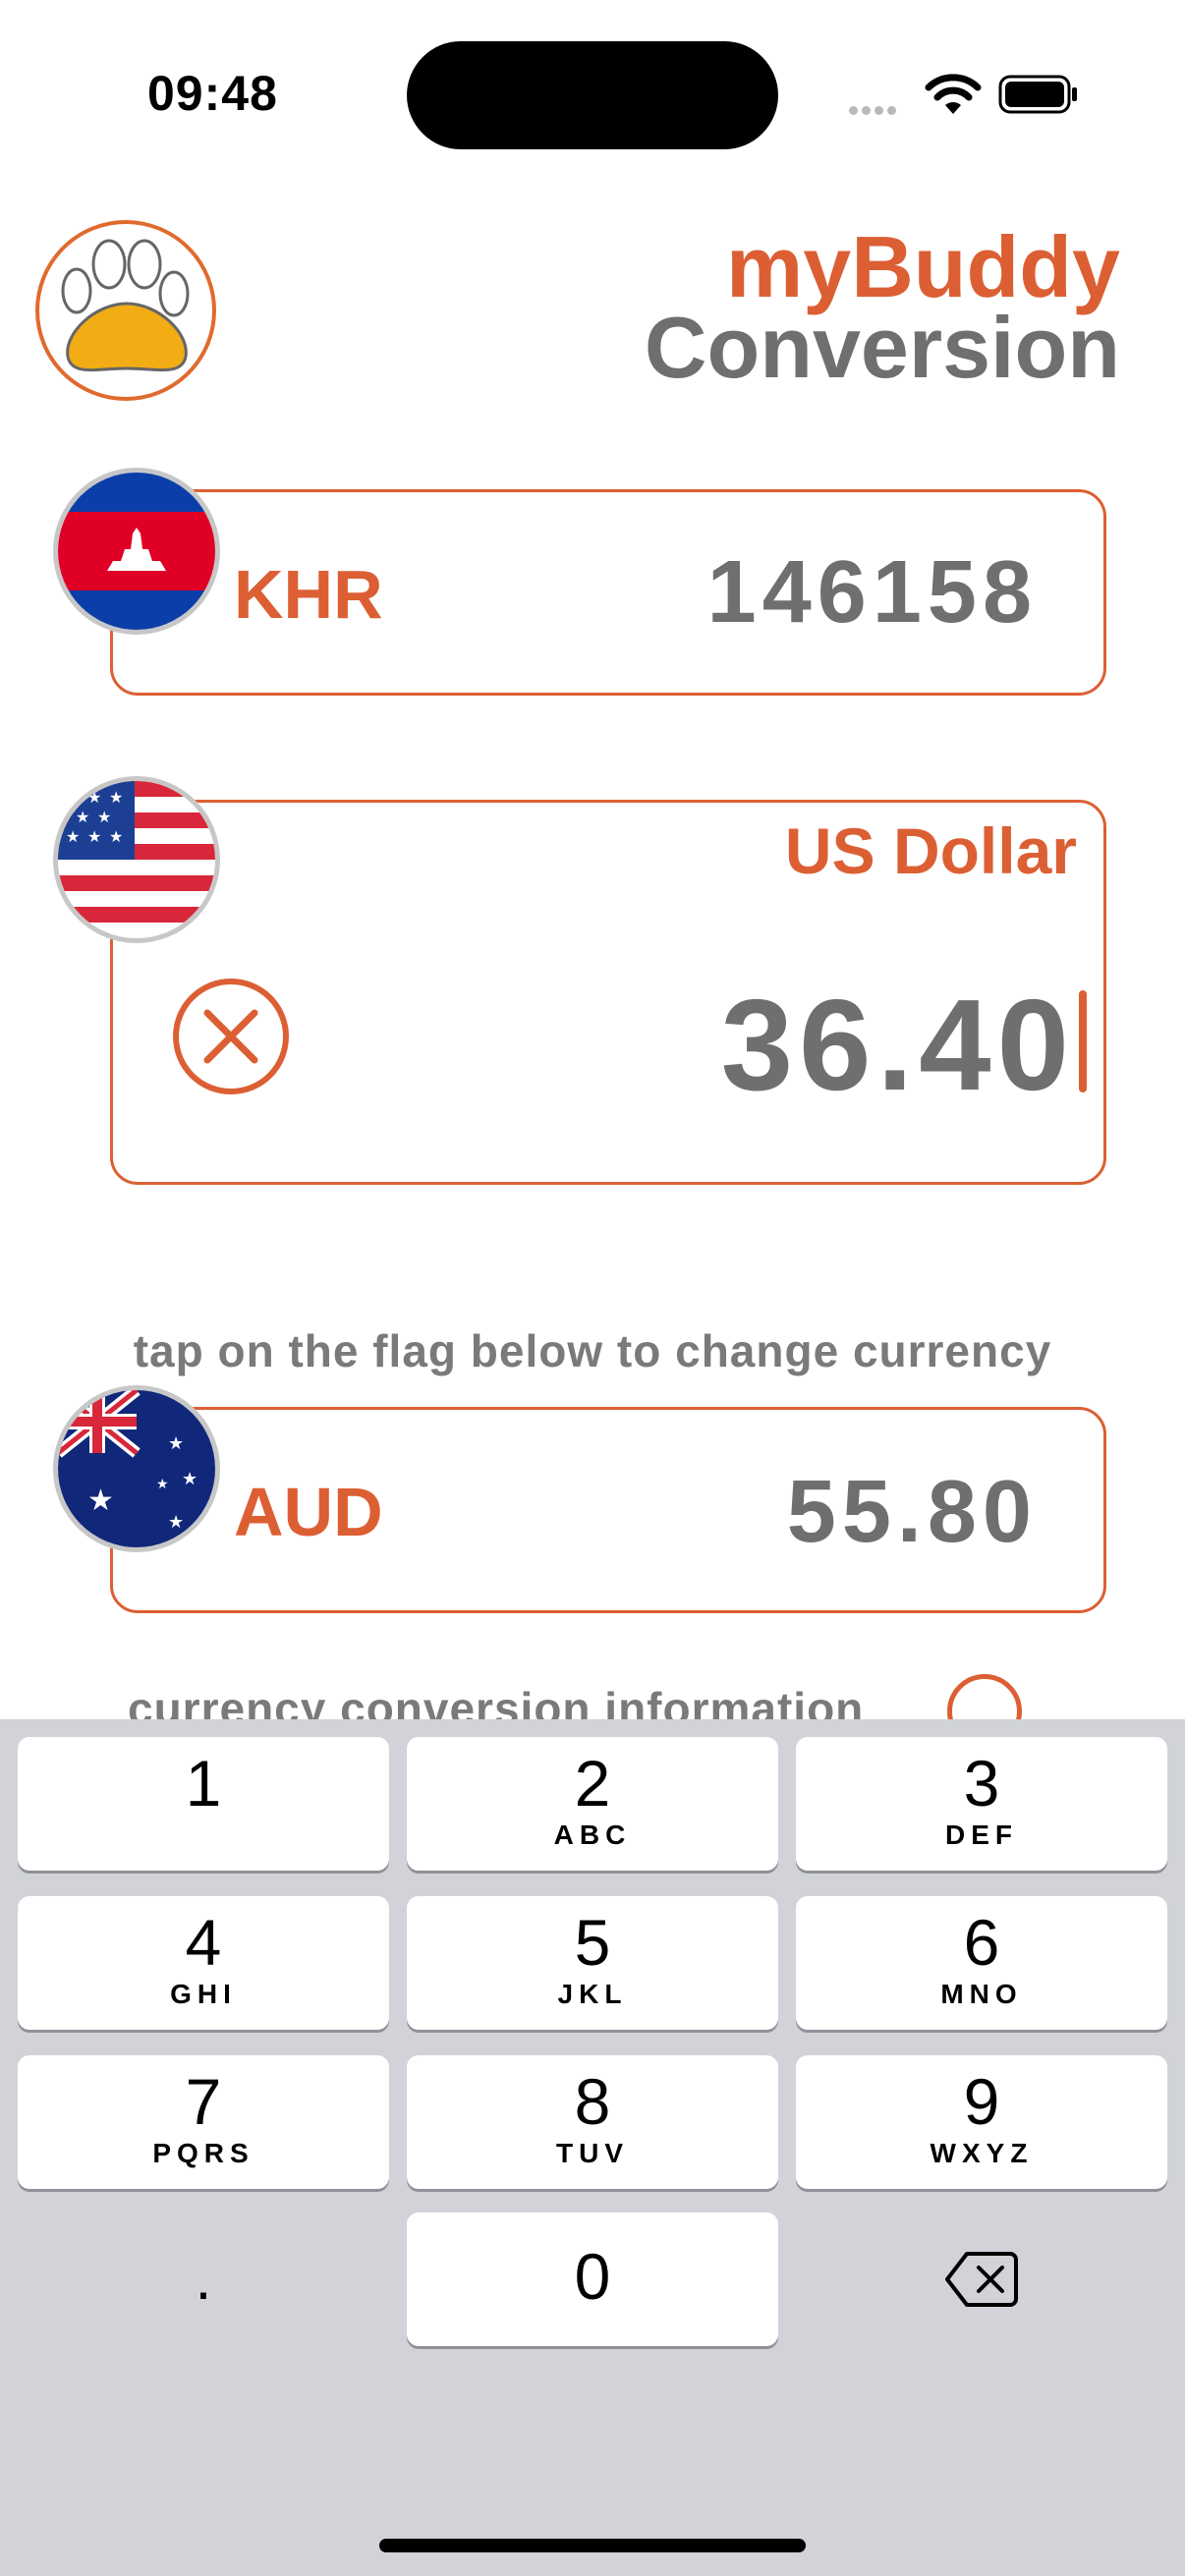 The width and height of the screenshot is (1185, 2576). What do you see at coordinates (204, 1804) in the screenshot?
I see `key-1: 1` at bounding box center [204, 1804].